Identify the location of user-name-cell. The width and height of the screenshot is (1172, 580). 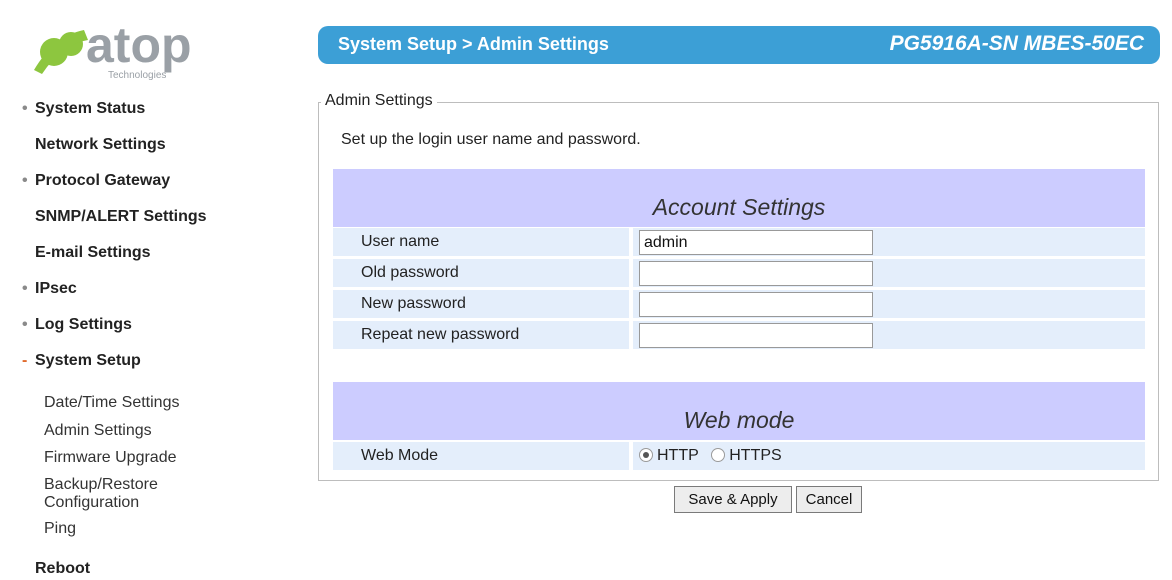
(889, 242).